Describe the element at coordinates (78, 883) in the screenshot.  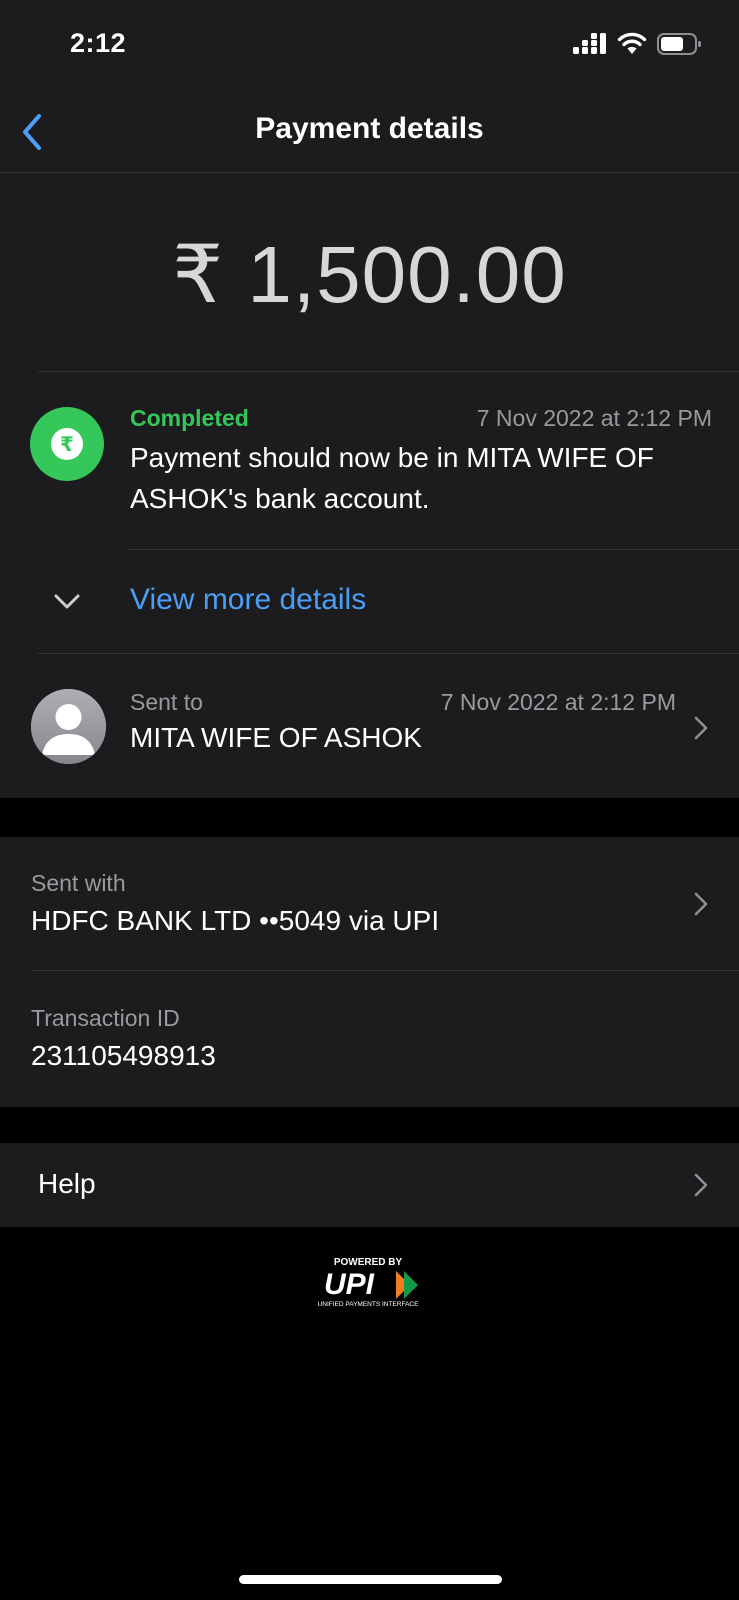
I see `sent-with-label: Sent with` at that location.